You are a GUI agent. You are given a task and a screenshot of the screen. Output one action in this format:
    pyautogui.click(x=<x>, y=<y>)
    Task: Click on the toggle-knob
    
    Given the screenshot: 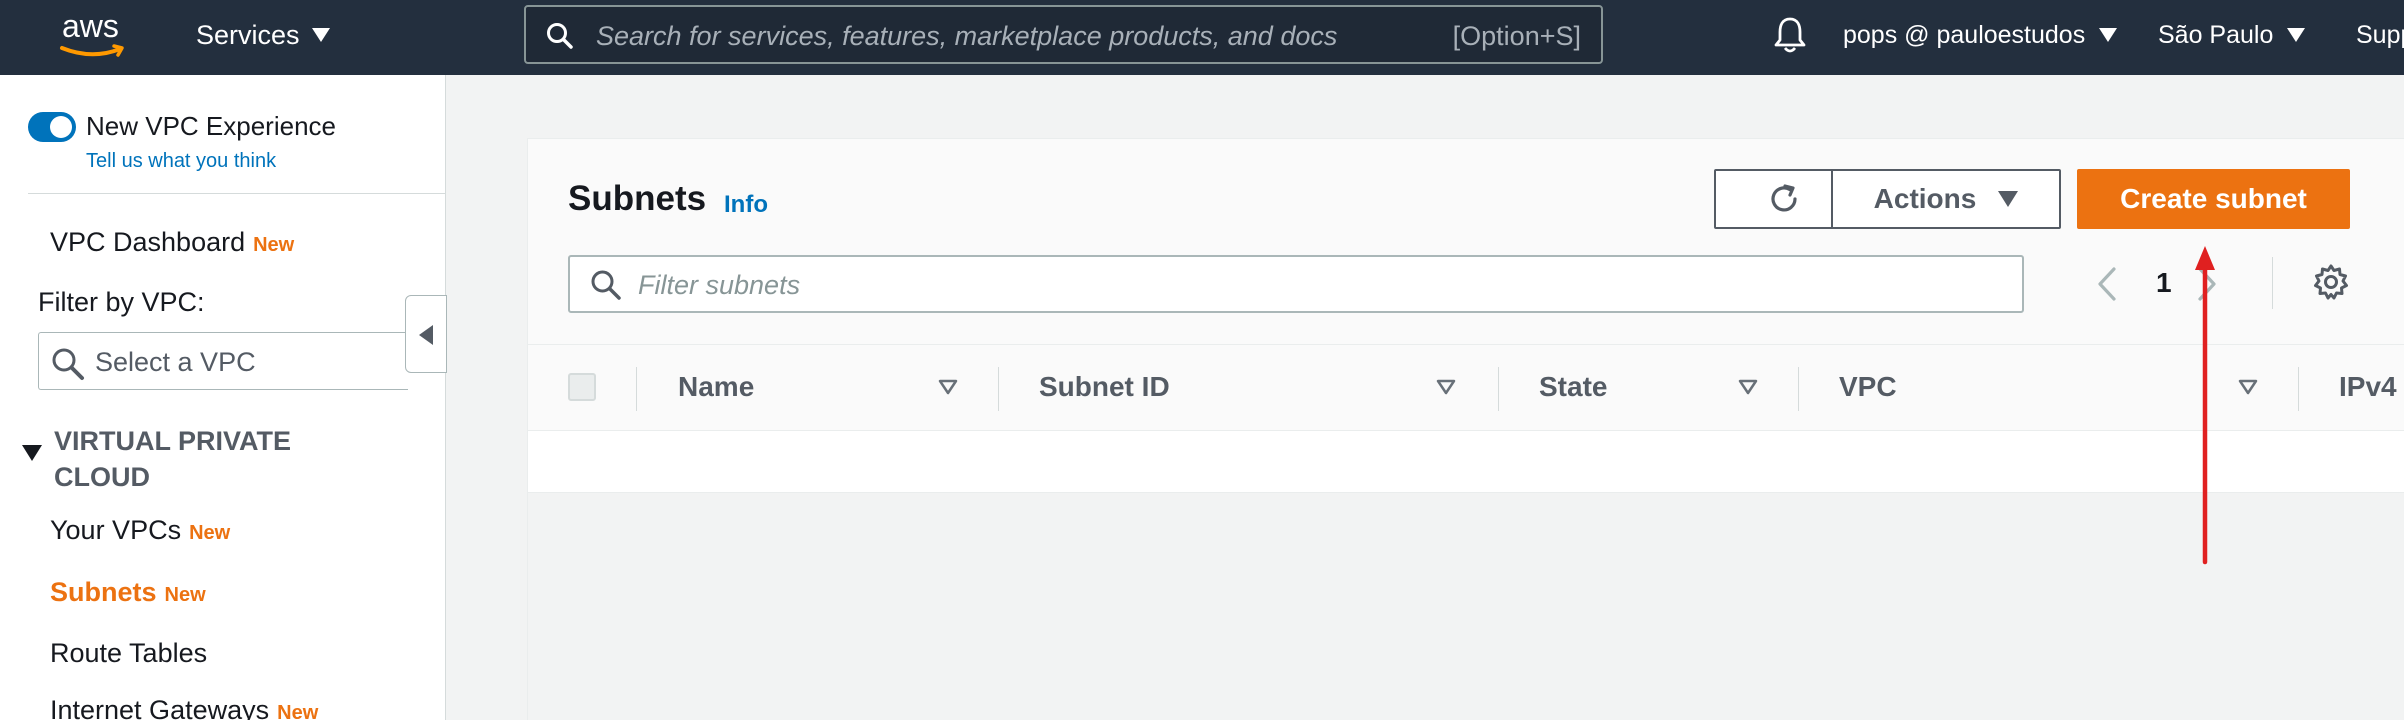 What is the action you would take?
    pyautogui.click(x=61, y=127)
    